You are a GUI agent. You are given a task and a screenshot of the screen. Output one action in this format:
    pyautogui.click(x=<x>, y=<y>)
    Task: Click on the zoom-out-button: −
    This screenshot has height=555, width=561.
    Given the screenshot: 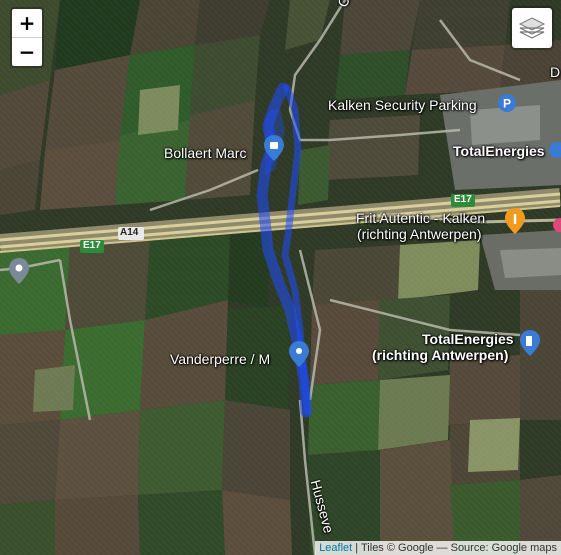 What is the action you would take?
    pyautogui.click(x=27, y=51)
    